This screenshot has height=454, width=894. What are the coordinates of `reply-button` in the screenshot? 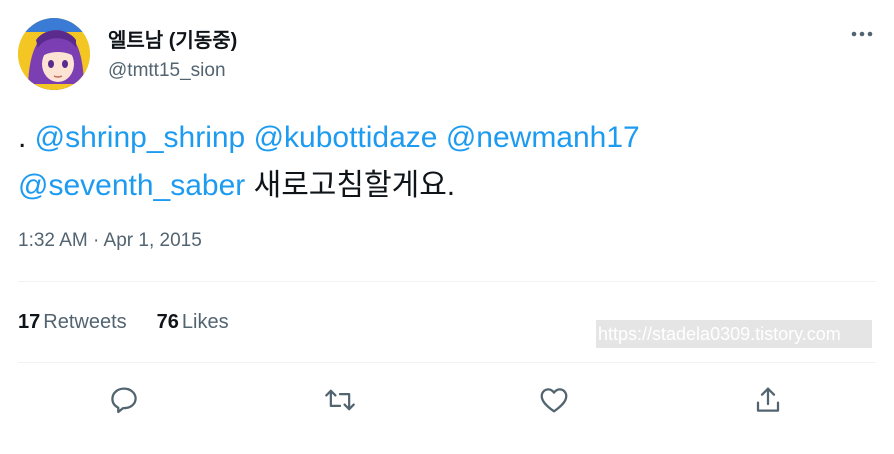 It's located at (124, 400).